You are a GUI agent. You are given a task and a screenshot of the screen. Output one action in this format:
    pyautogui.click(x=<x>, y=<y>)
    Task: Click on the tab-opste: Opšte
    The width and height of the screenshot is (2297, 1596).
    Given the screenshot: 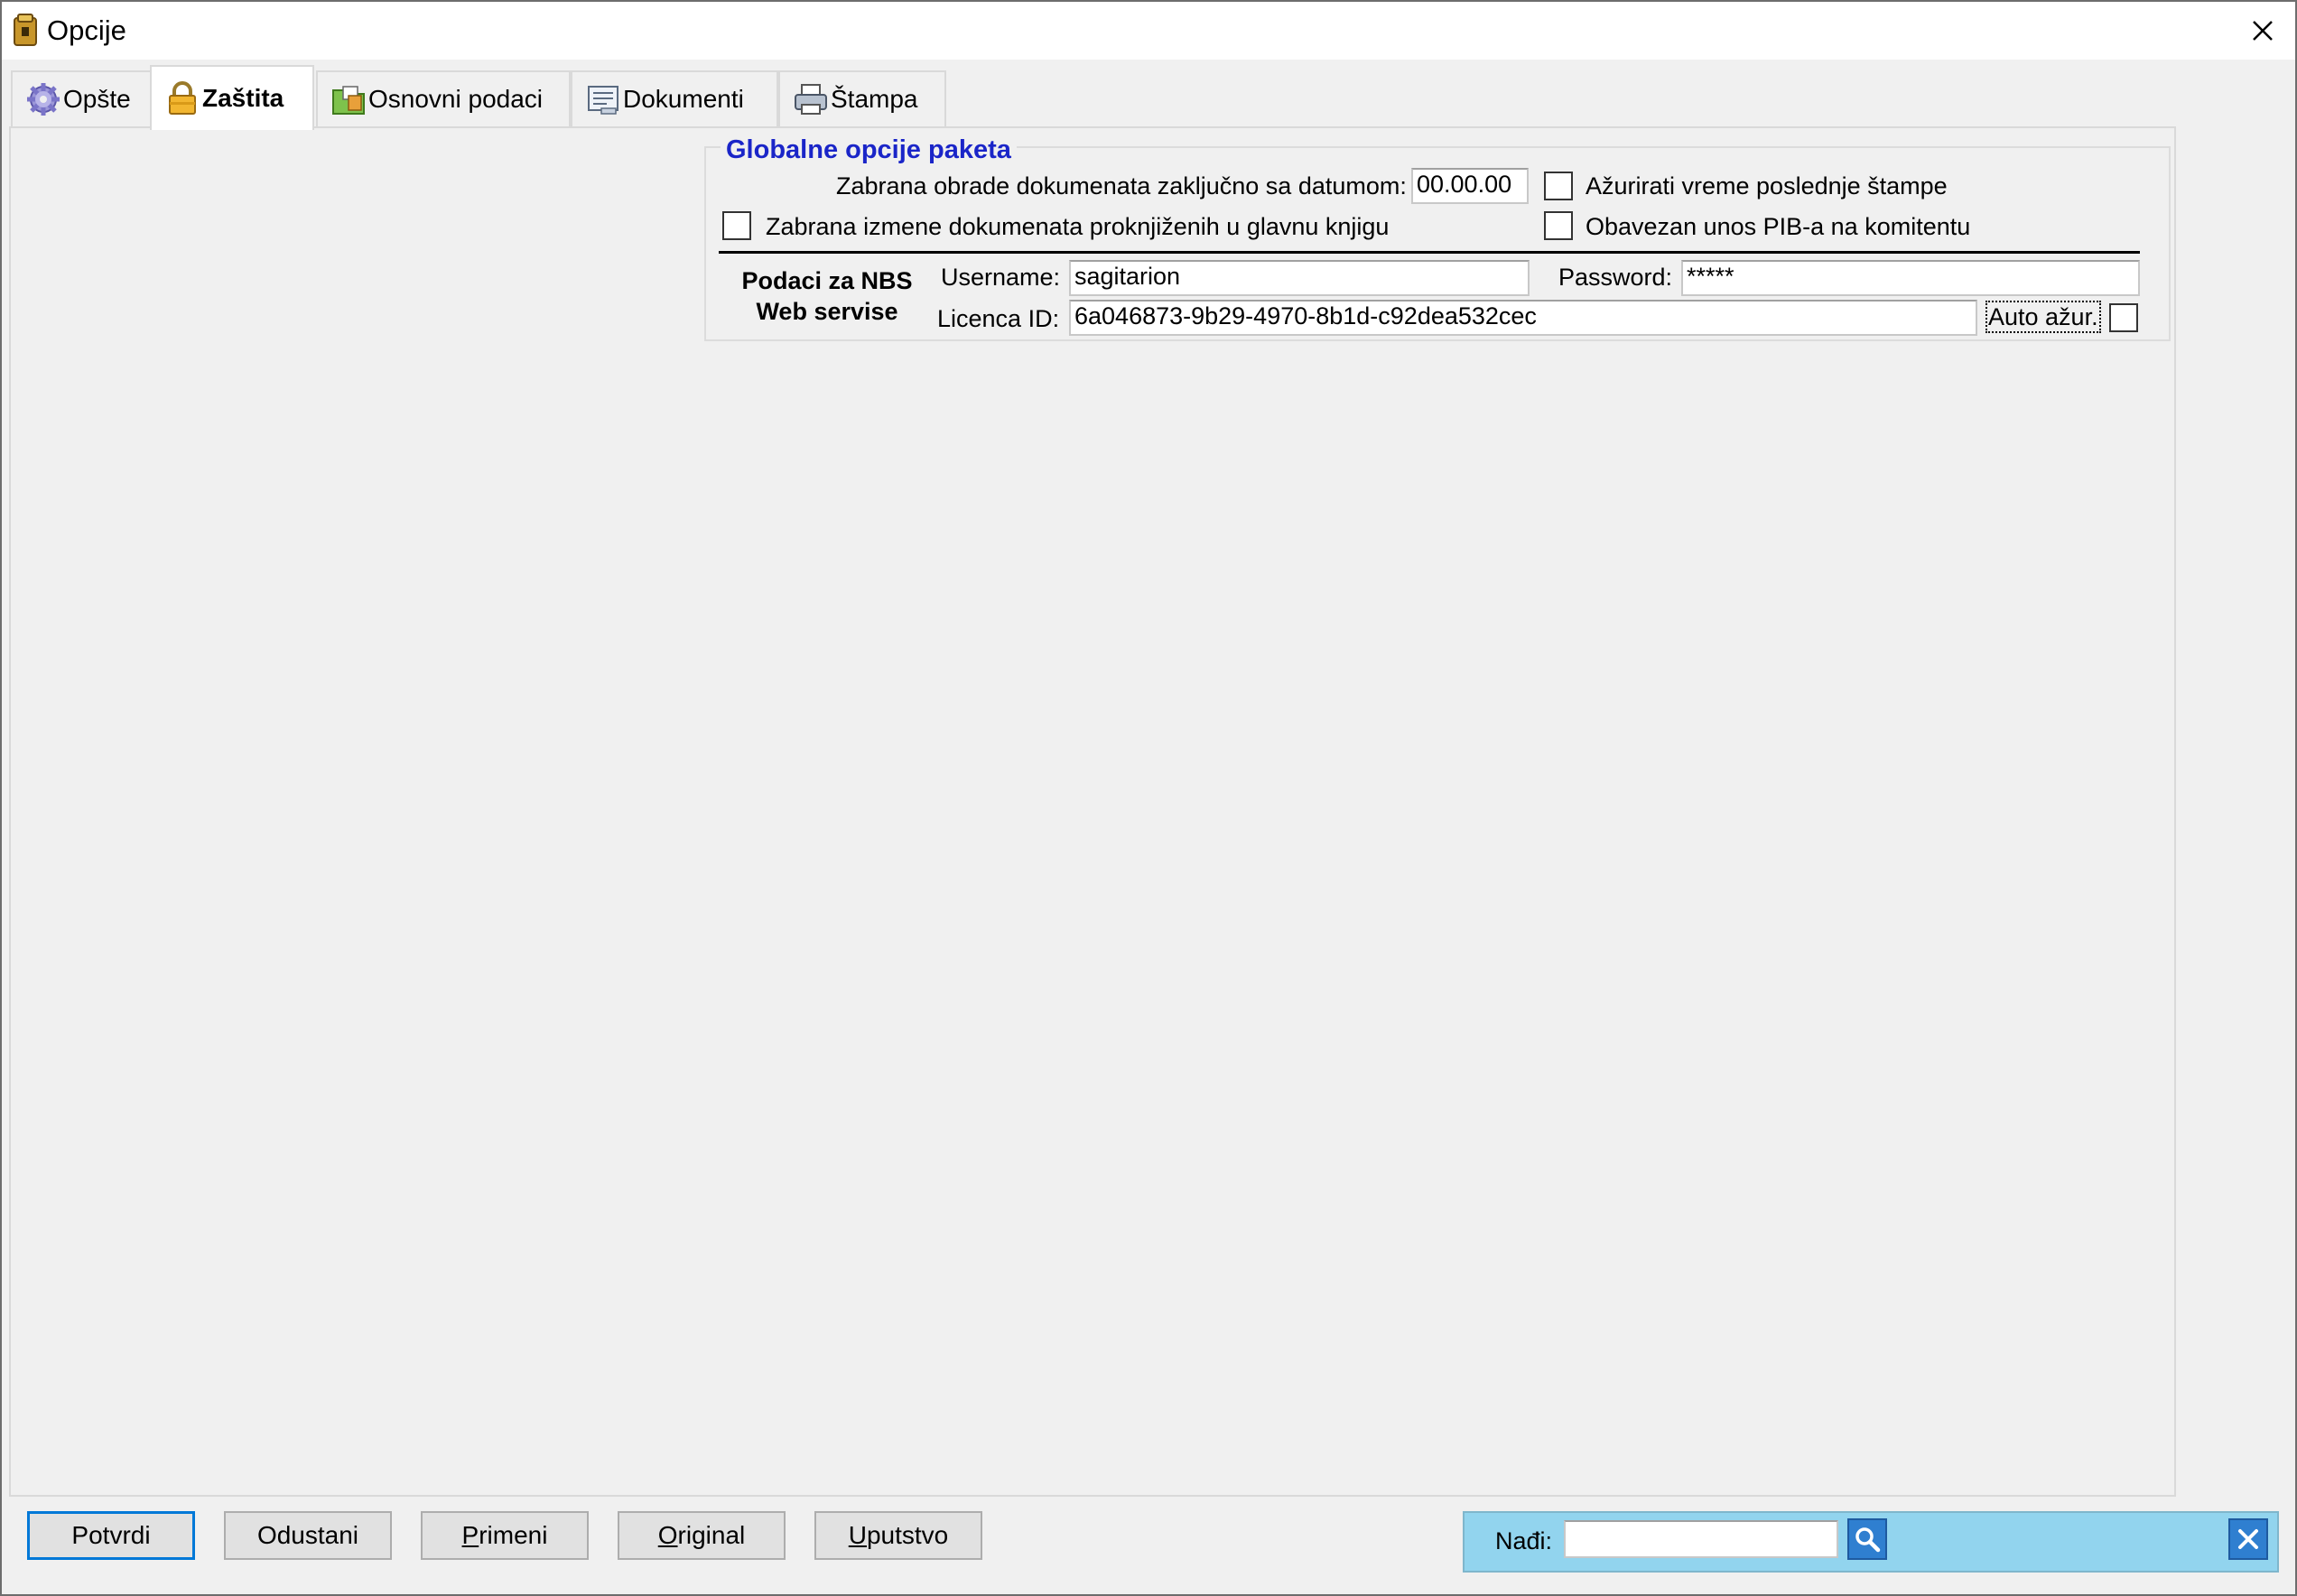 What is the action you would take?
    pyautogui.click(x=81, y=98)
    